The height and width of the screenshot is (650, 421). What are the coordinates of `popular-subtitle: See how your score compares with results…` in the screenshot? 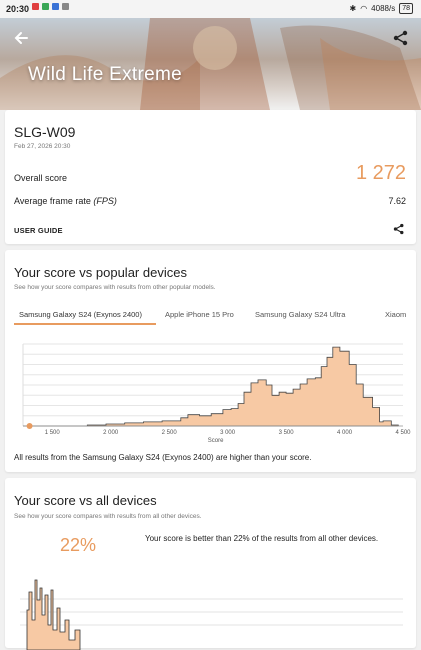 It's located at (115, 287).